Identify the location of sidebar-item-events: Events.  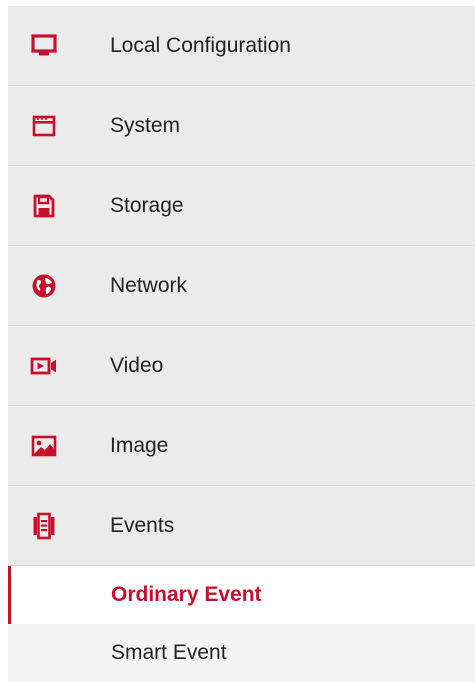
(241, 526).